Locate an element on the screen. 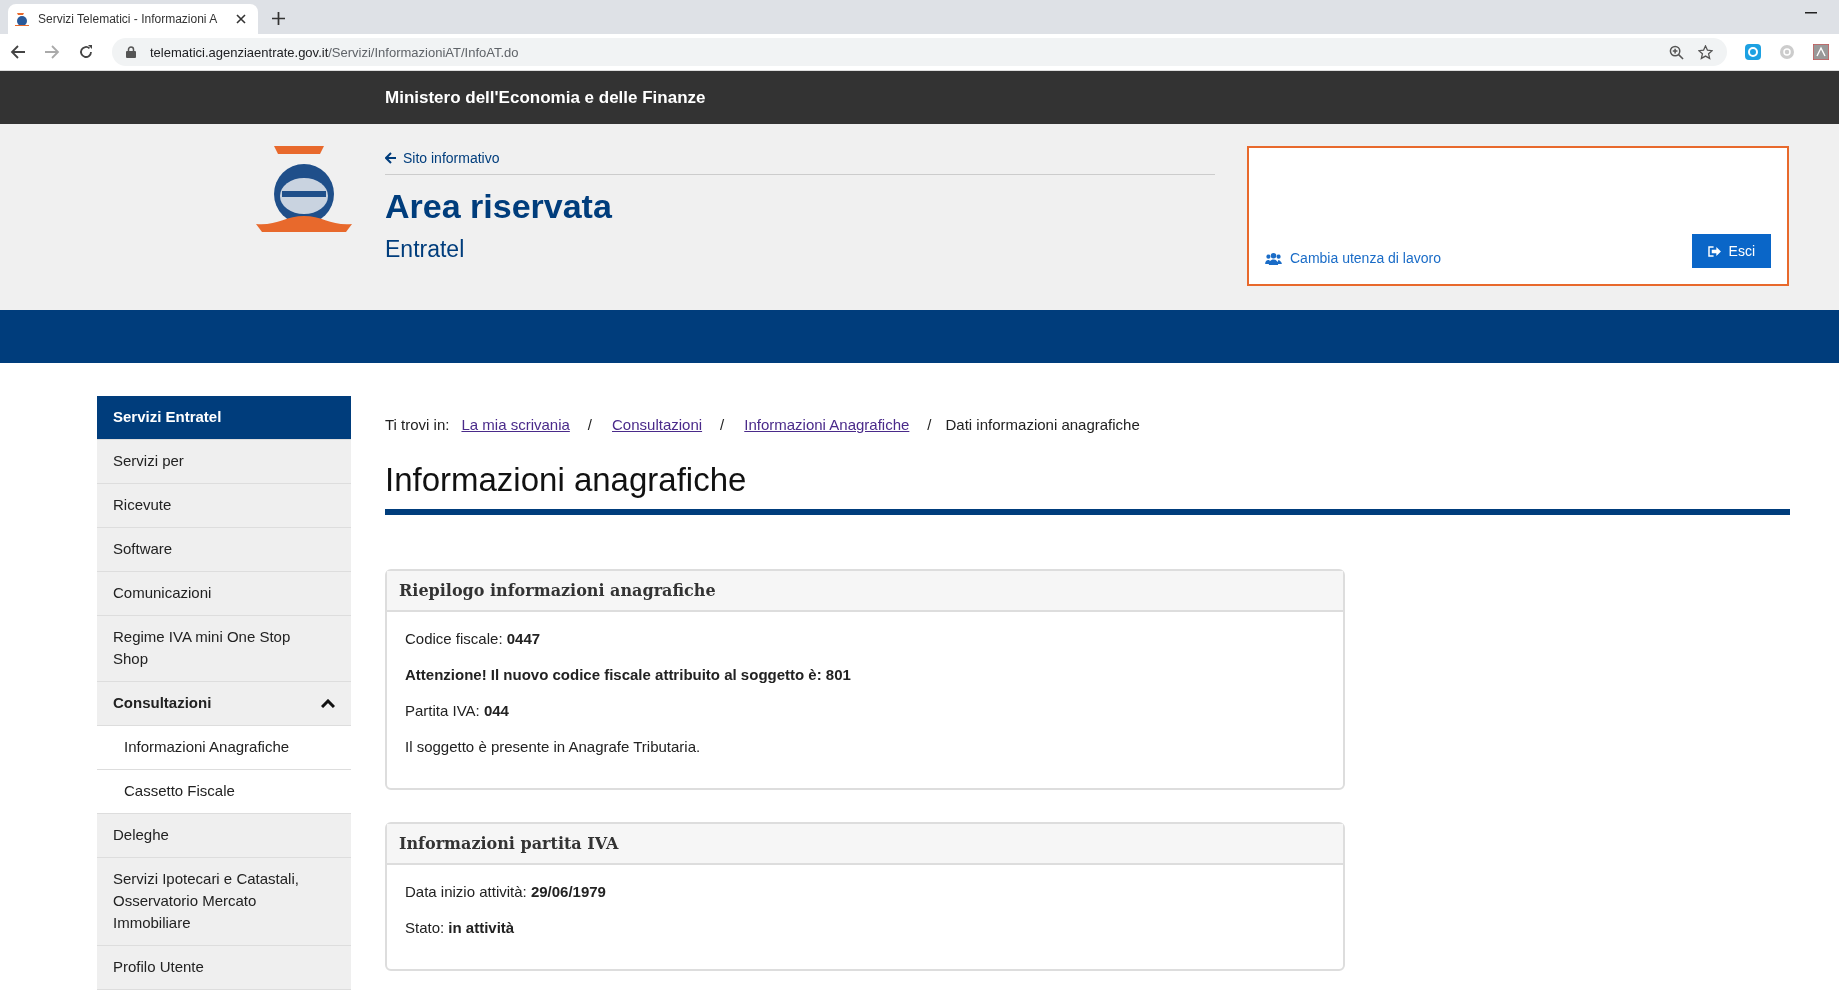  users-icon is located at coordinates (1273, 258).